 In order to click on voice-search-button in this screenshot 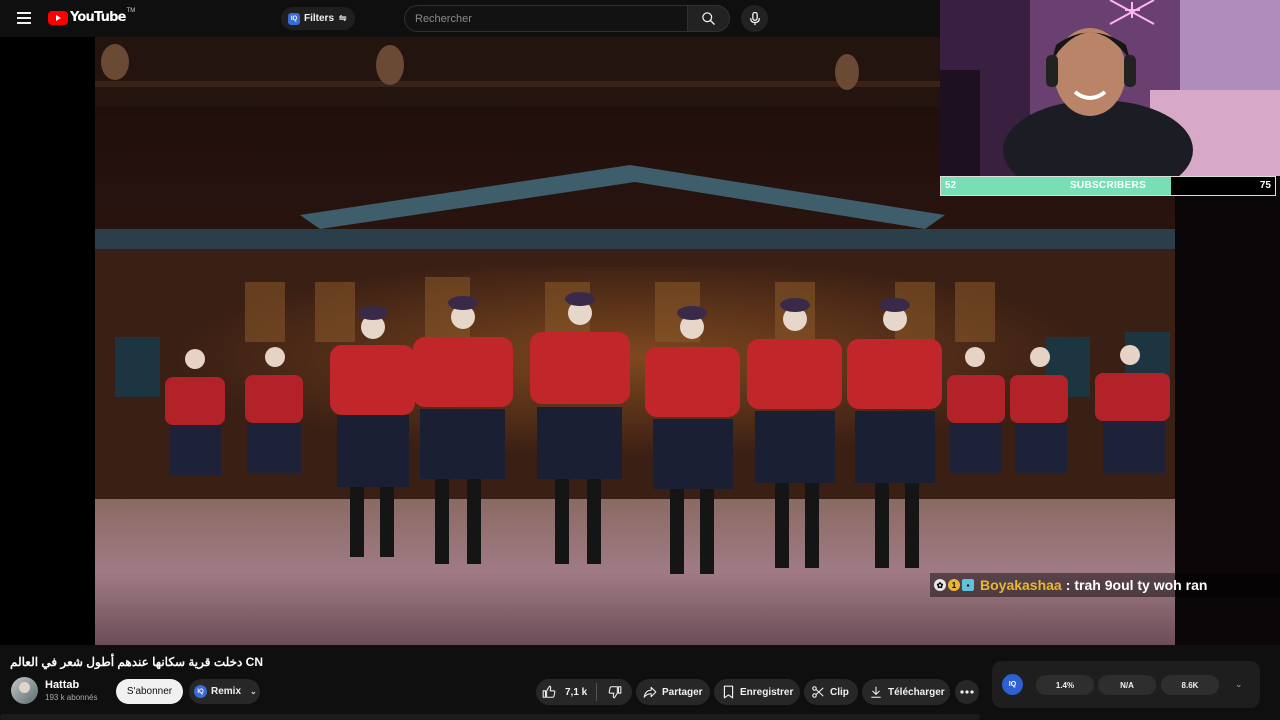, I will do `click(754, 18)`.